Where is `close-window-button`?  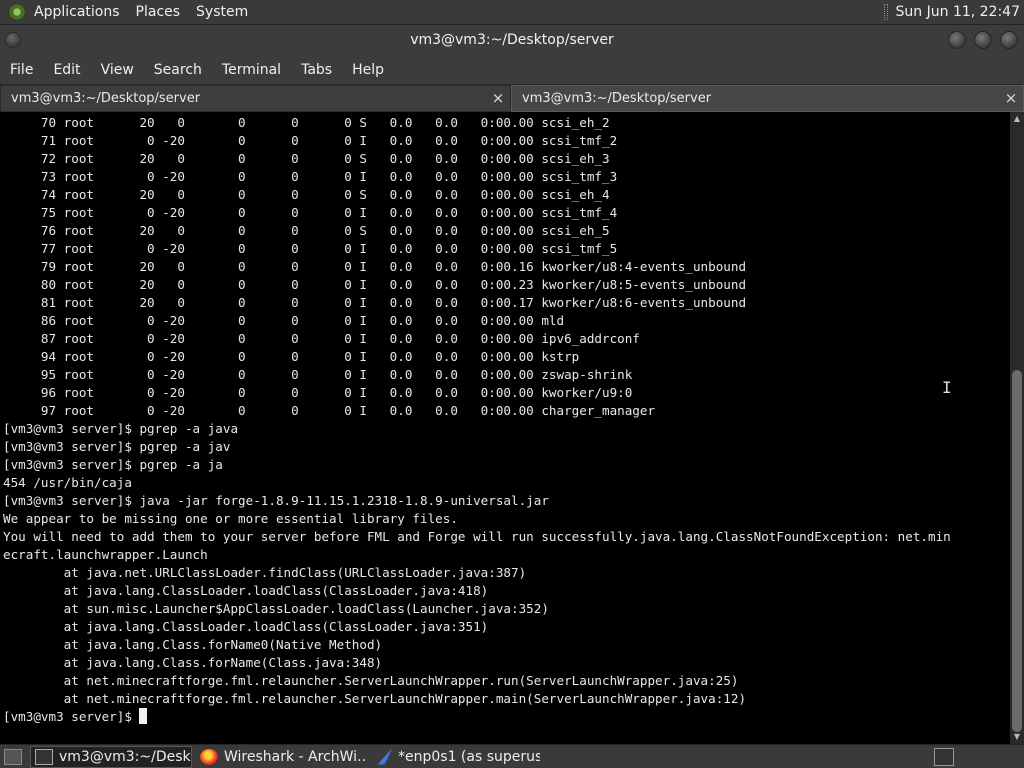 close-window-button is located at coordinates (1009, 40).